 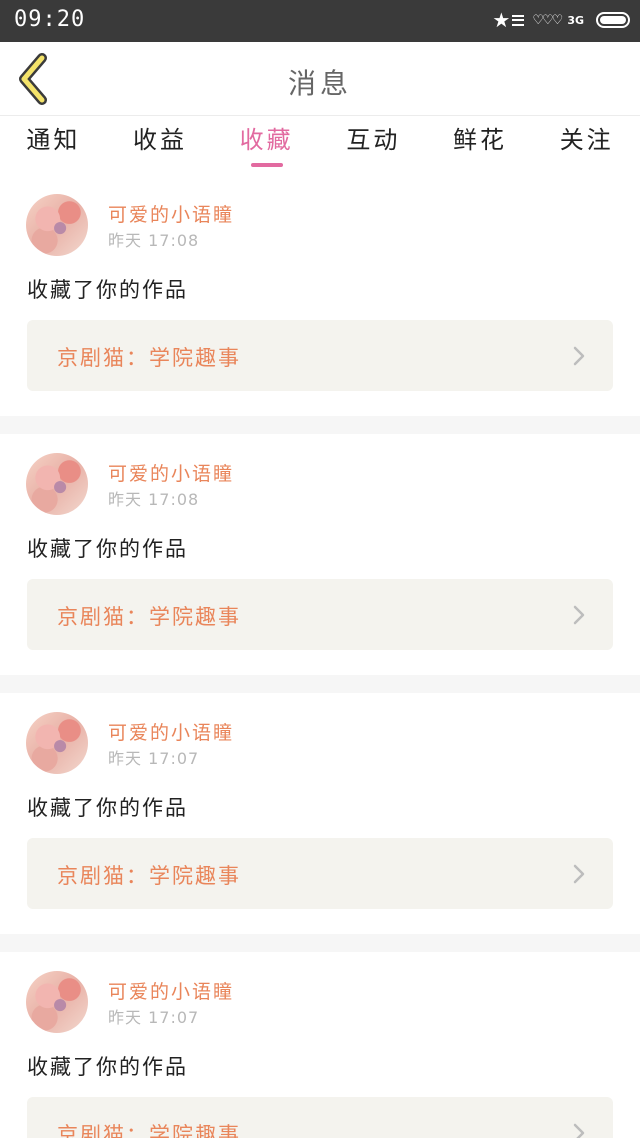 What do you see at coordinates (518, 20) in the screenshot?
I see `menu-icon` at bounding box center [518, 20].